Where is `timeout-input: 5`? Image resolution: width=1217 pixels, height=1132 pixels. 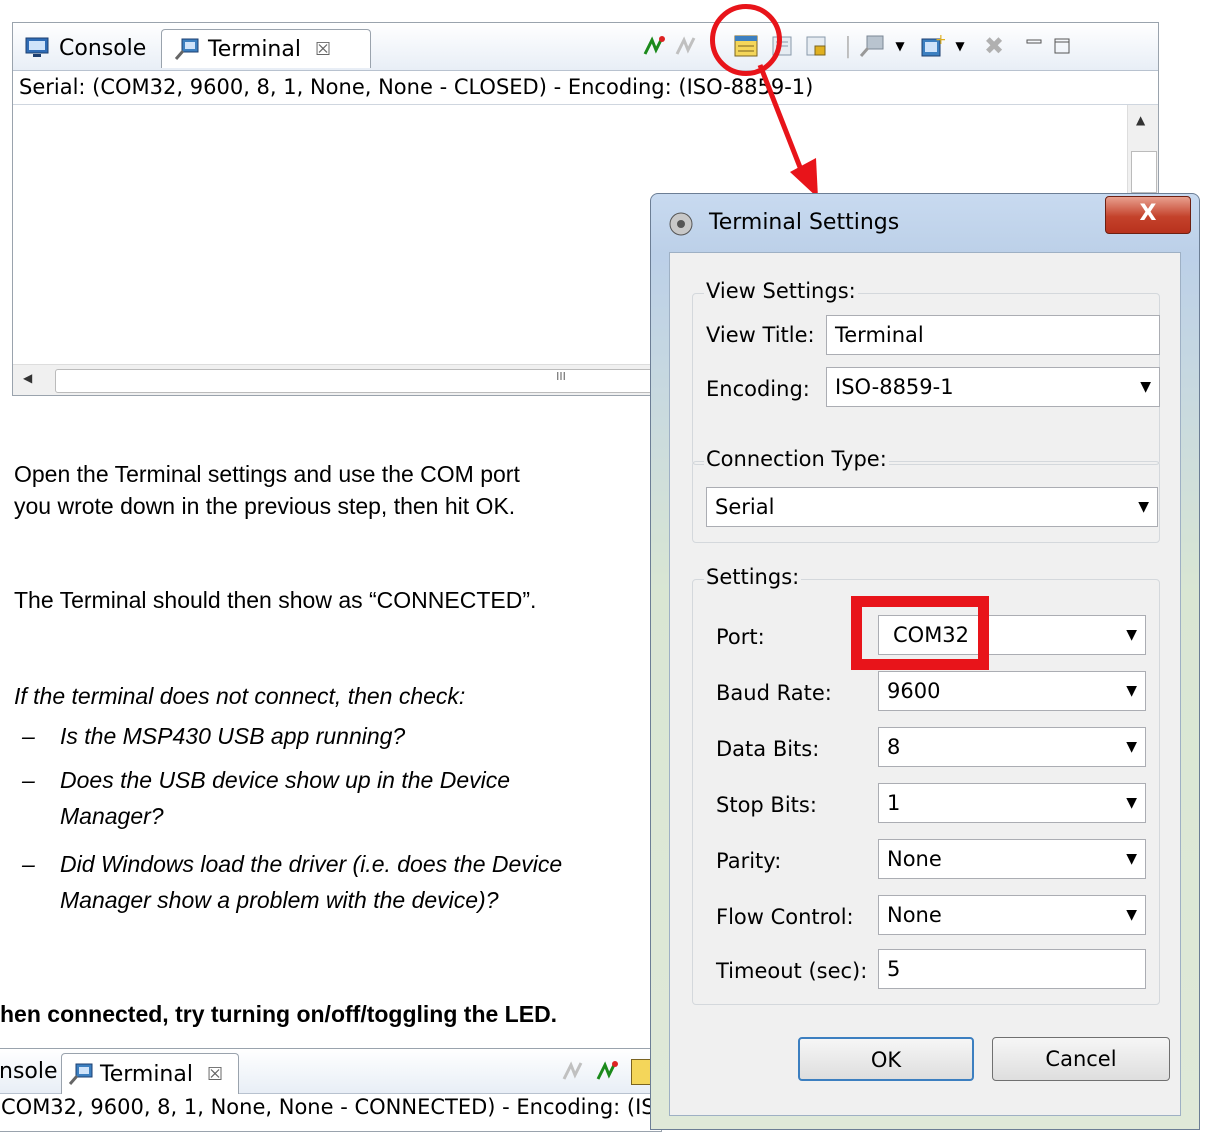
timeout-input: 5 is located at coordinates (1012, 969).